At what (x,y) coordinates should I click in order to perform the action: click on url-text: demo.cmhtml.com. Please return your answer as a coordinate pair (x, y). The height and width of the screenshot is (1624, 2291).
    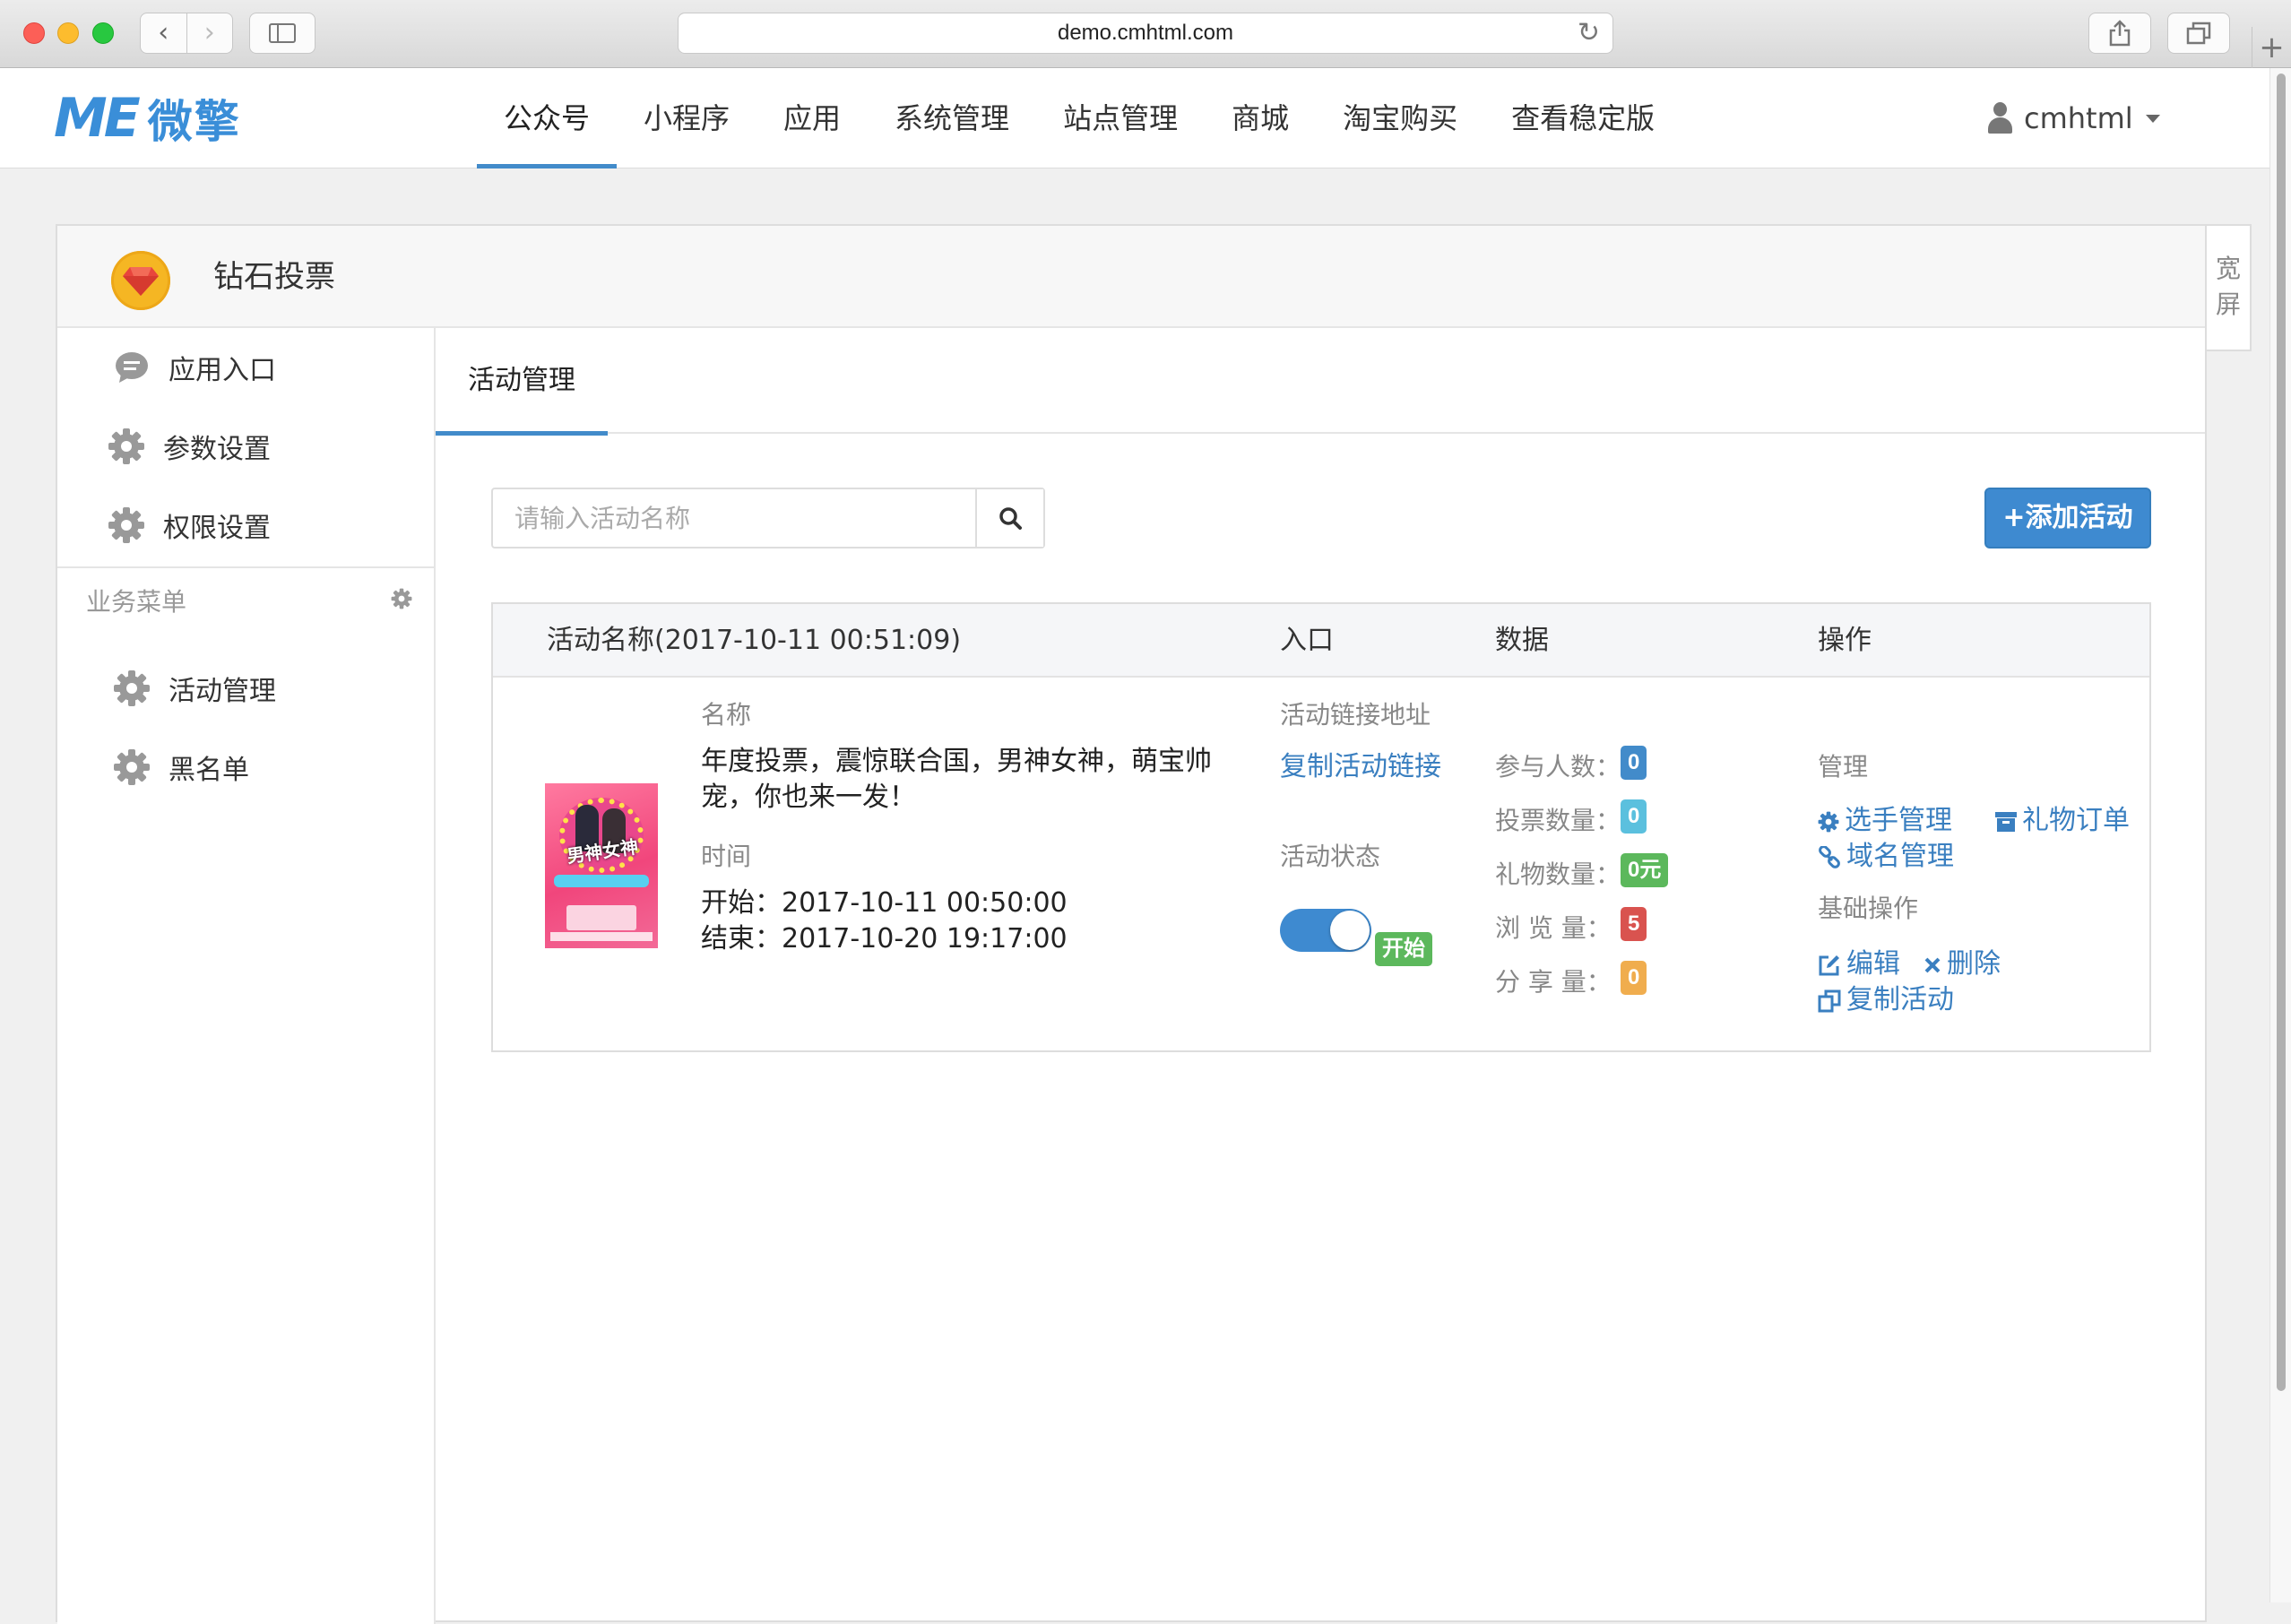
    Looking at the image, I should click on (1145, 33).